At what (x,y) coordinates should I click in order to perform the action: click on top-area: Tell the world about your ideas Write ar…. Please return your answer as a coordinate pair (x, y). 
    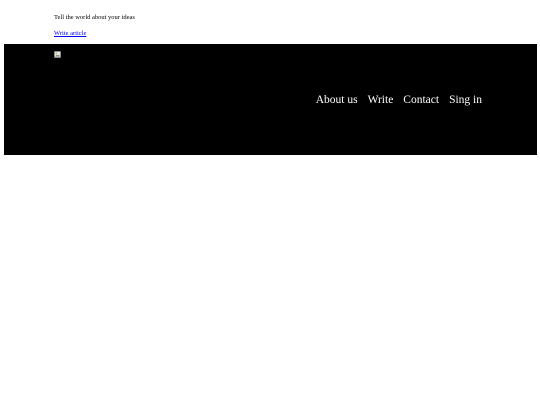
    Looking at the image, I should click on (270, 22).